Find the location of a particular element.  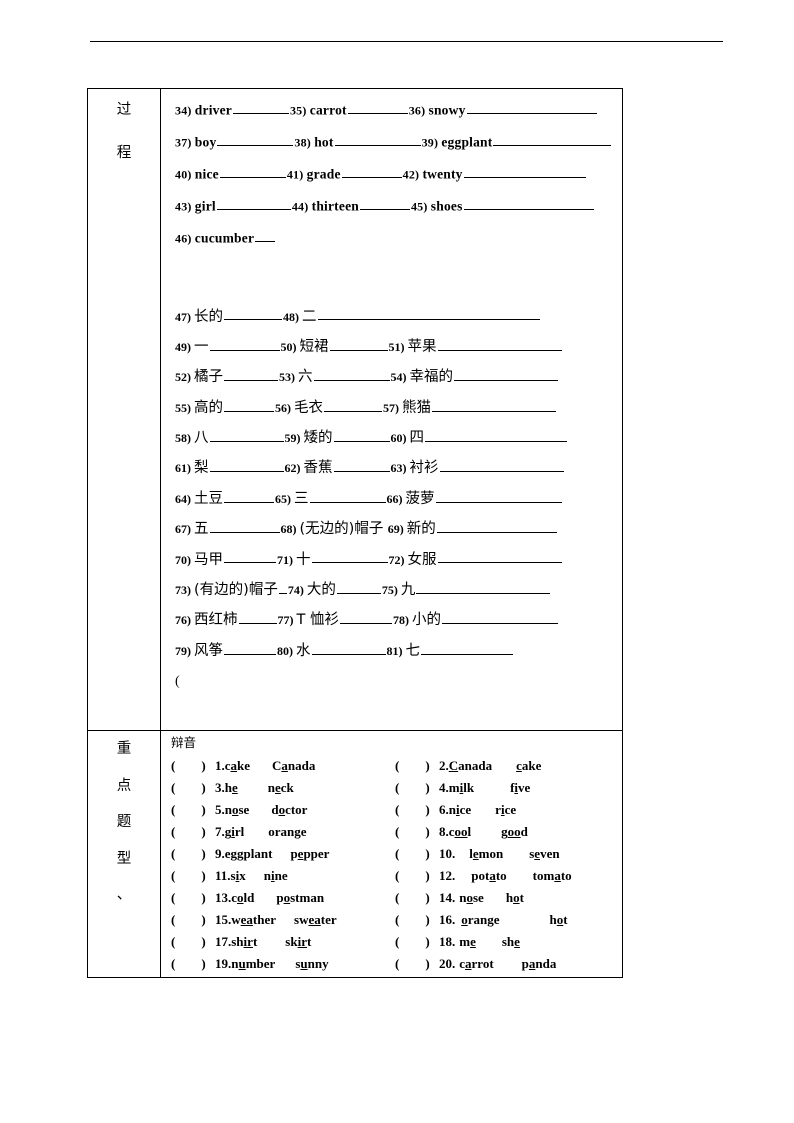

item-prompt-word: 长的 is located at coordinates (208, 316).